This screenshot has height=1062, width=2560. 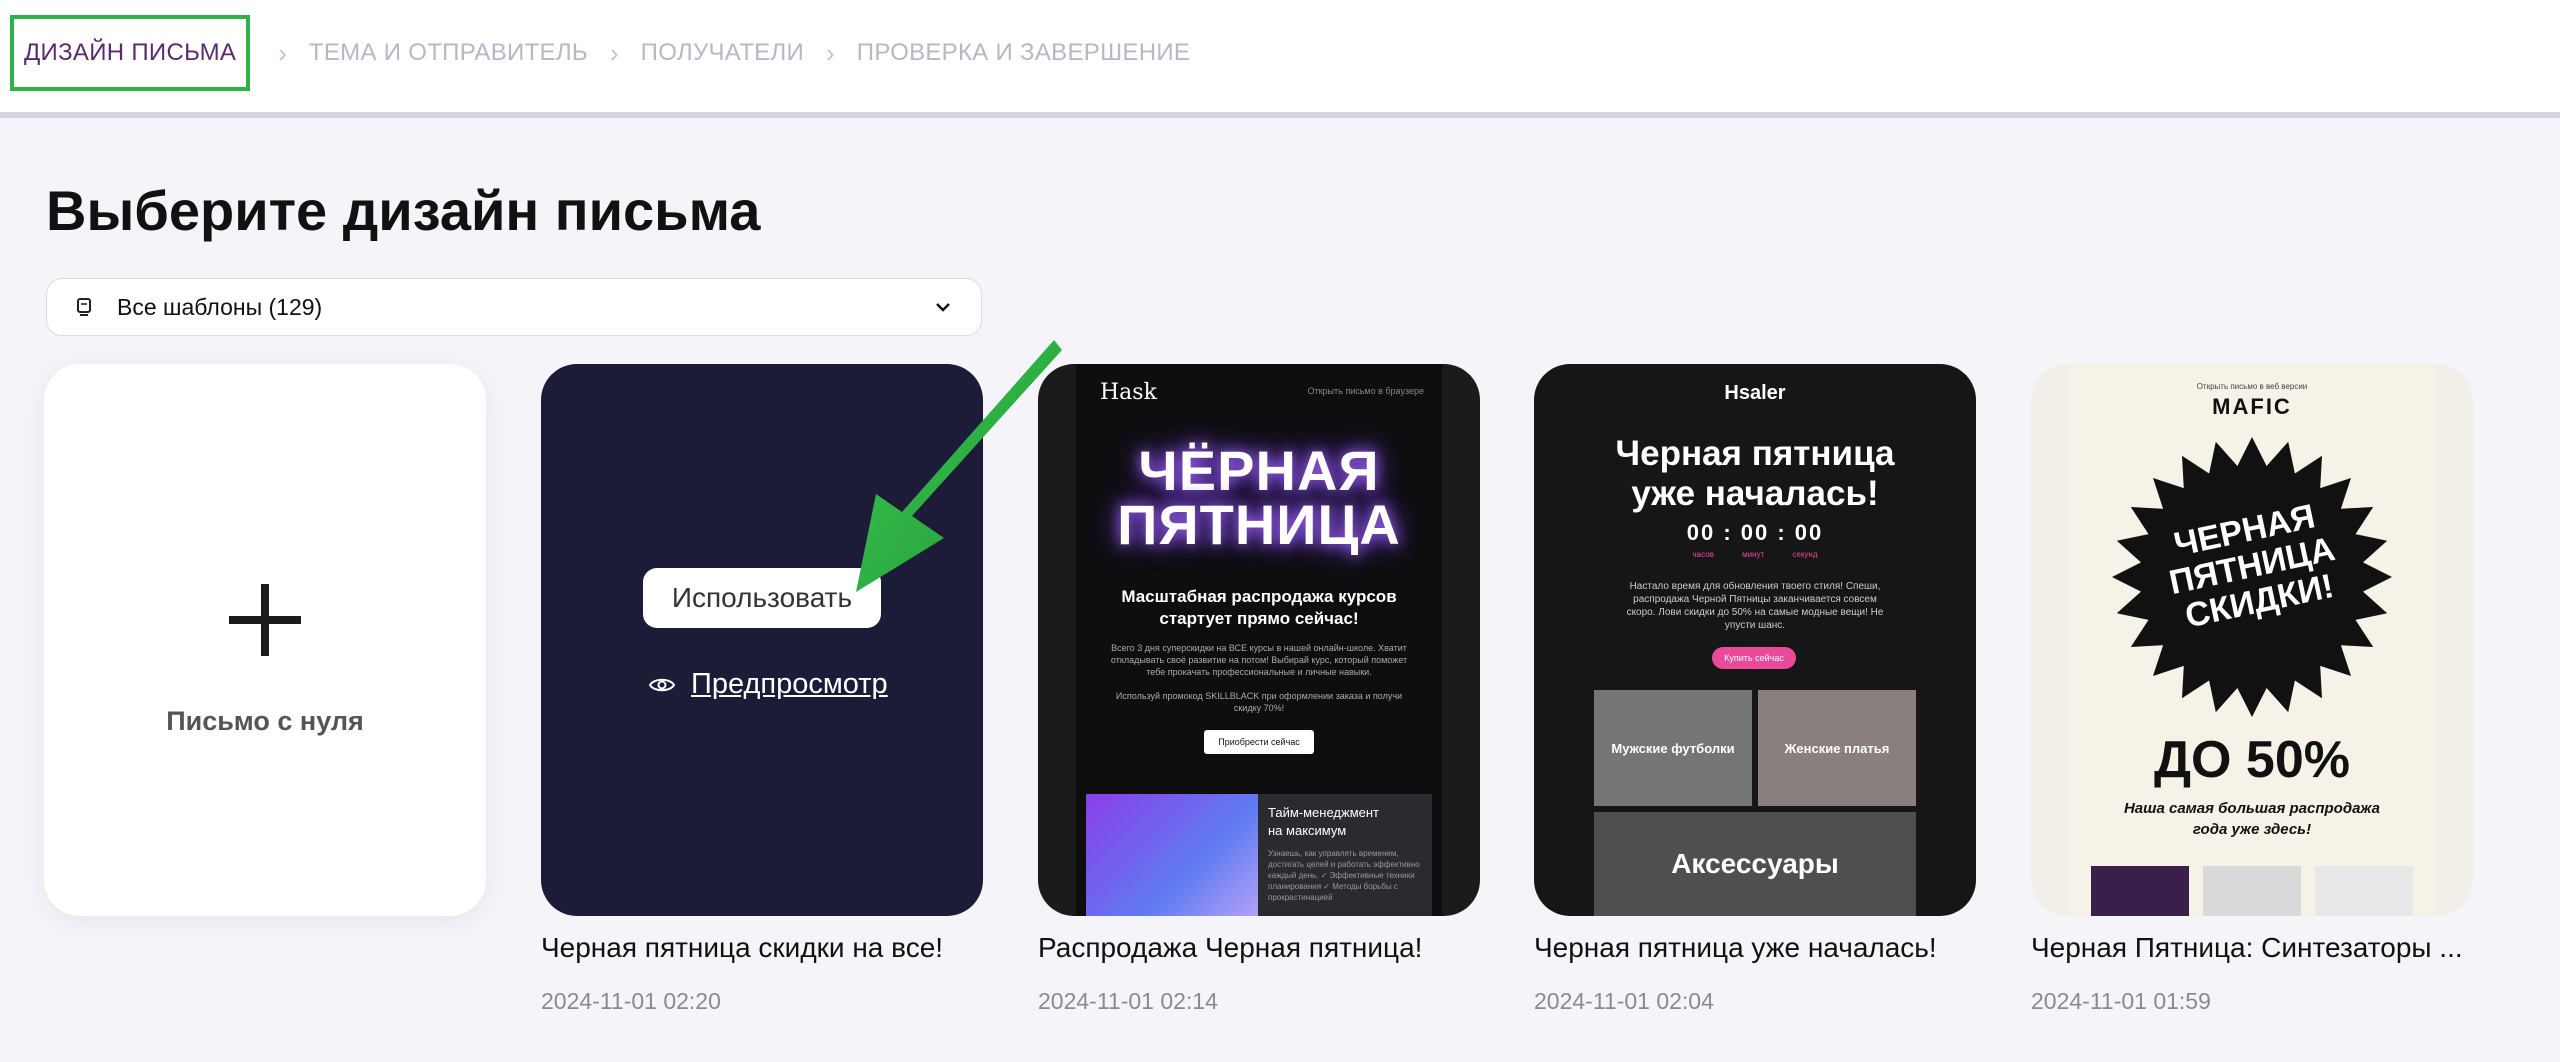 I want to click on box-title-line: на максимум, so click(x=1307, y=830).